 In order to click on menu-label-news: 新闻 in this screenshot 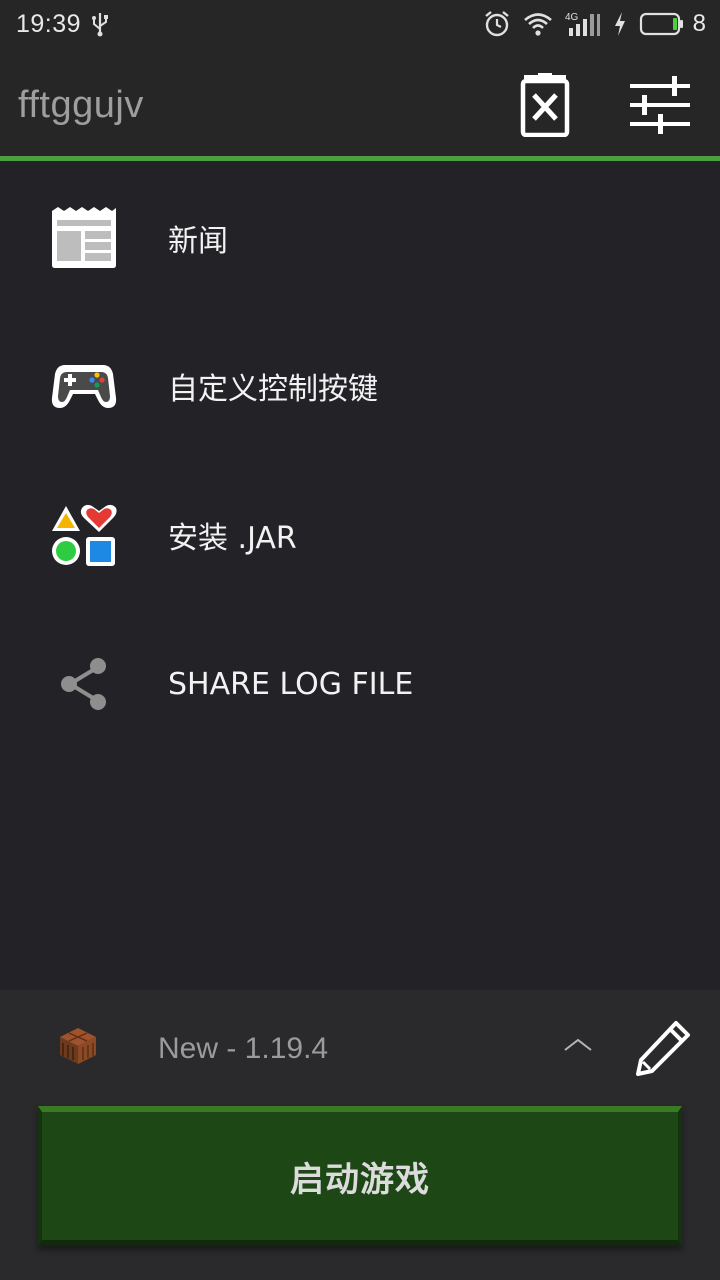, I will do `click(198, 241)`.